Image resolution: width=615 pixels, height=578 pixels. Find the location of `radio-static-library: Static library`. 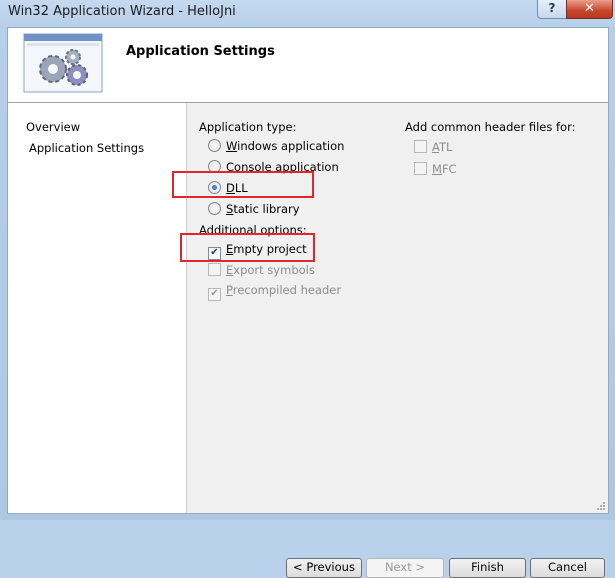

radio-static-library: Static library is located at coordinates (254, 211).